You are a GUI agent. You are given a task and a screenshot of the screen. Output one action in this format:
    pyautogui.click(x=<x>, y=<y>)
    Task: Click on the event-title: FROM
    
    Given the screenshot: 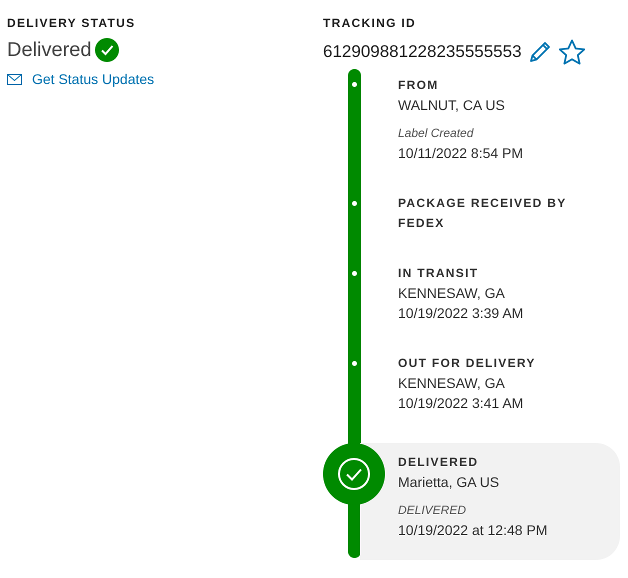 What is the action you would take?
    pyautogui.click(x=419, y=85)
    